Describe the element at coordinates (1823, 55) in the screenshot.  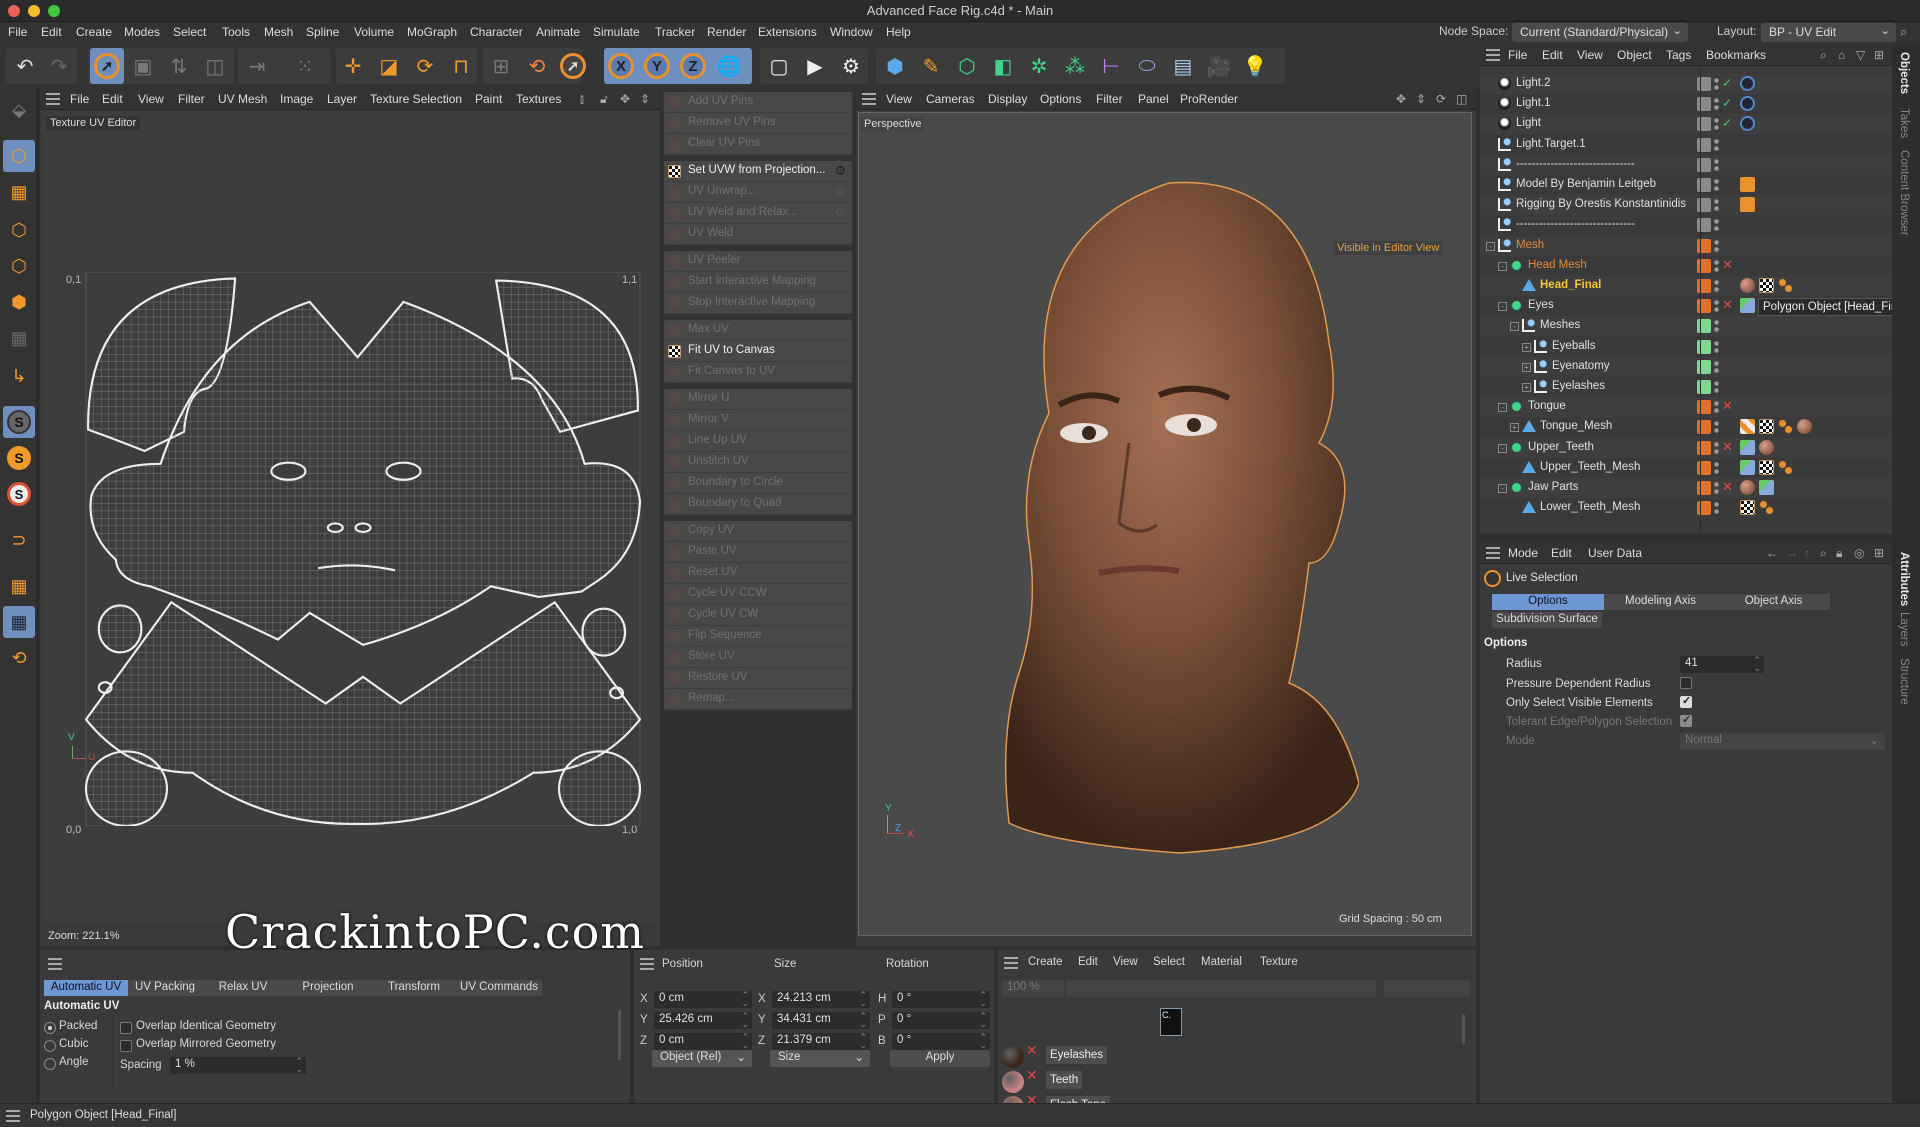
I see `search-icon: ⌕` at that location.